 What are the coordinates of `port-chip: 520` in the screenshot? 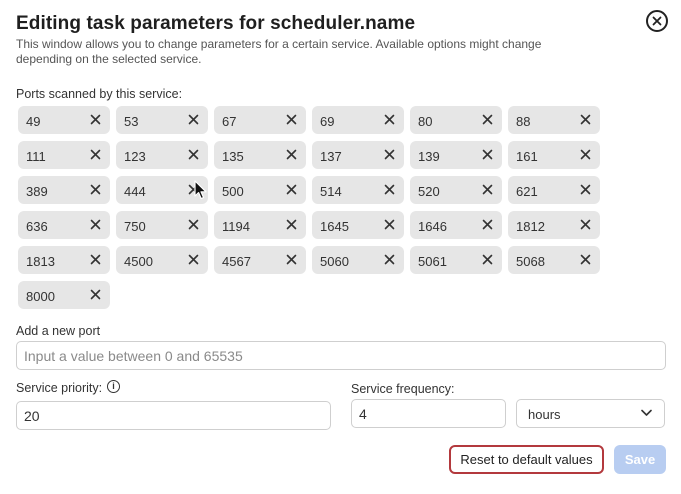 It's located at (456, 190).